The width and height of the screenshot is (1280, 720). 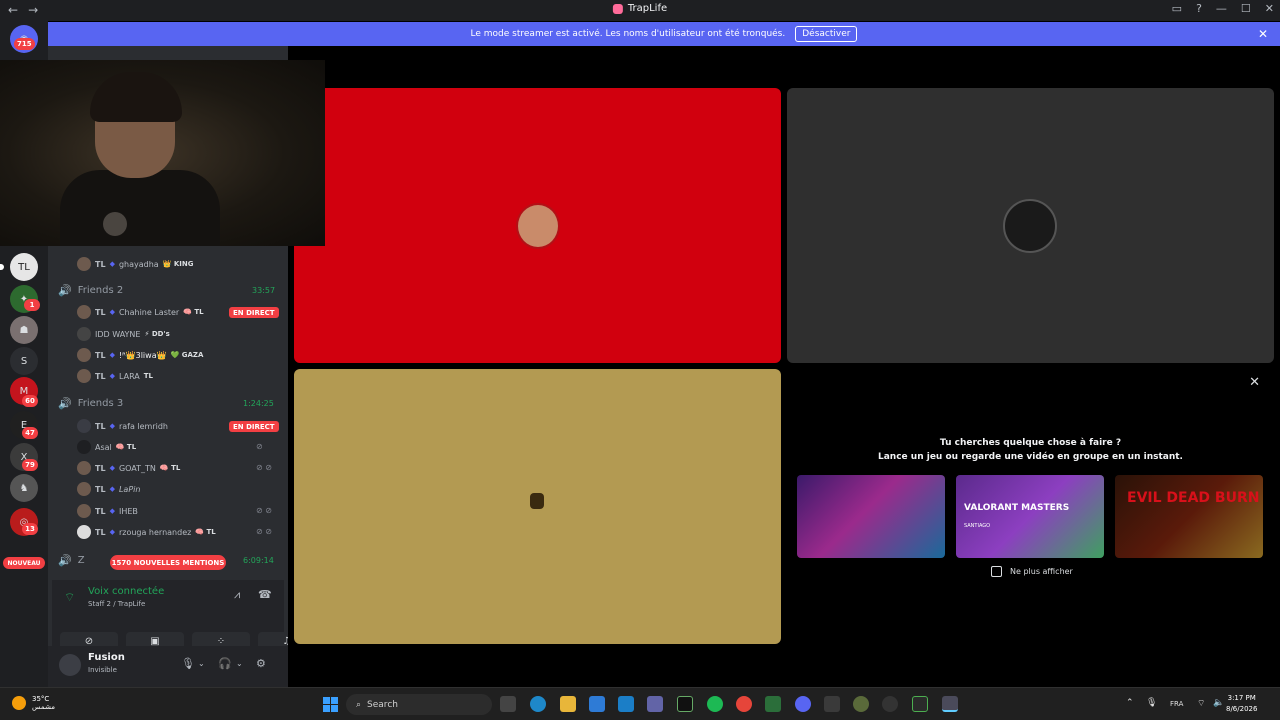 I want to click on signal-icon: ⌔, so click(x=70, y=597).